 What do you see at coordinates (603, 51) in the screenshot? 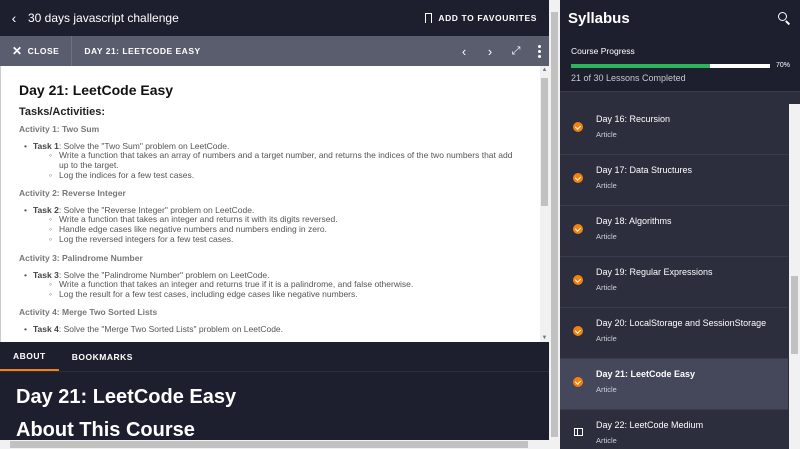
I see `progress-label: Course Progress` at bounding box center [603, 51].